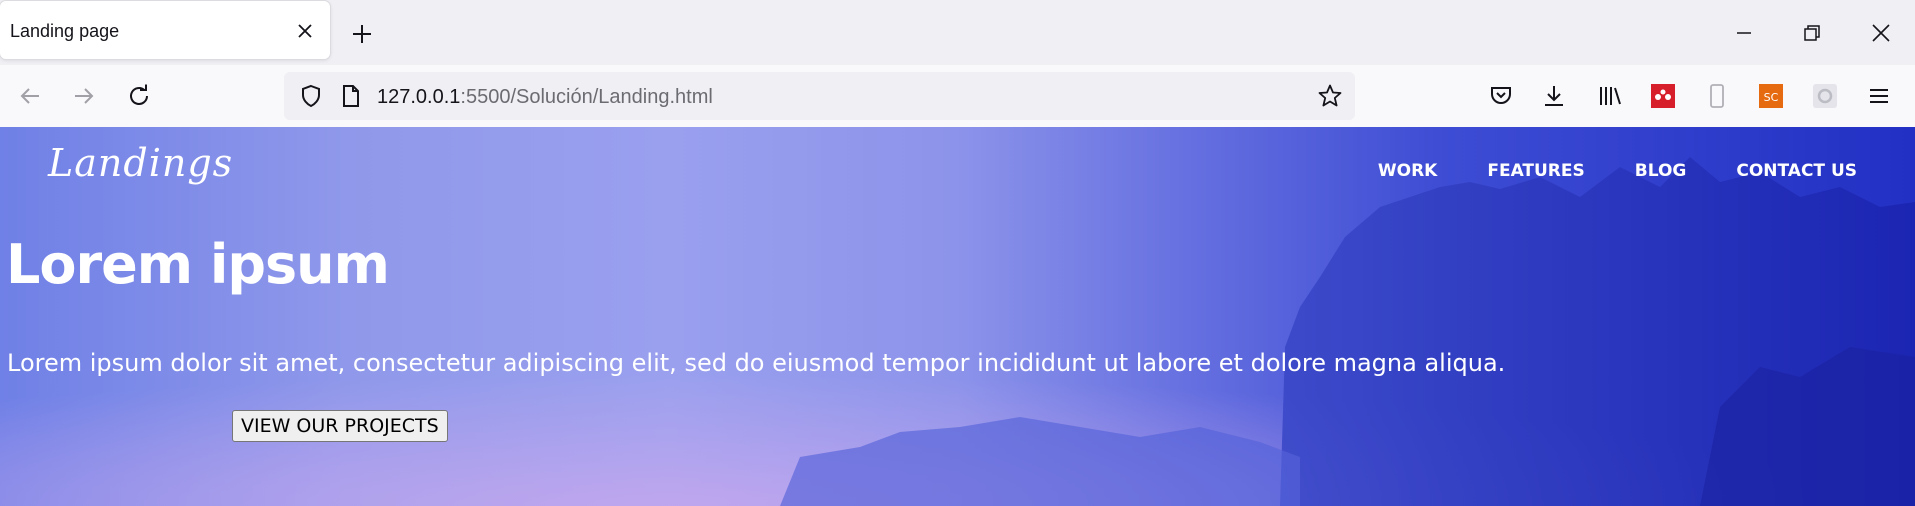 The height and width of the screenshot is (506, 1915). Describe the element at coordinates (1661, 171) in the screenshot. I see `nav-blog: BLOG` at that location.